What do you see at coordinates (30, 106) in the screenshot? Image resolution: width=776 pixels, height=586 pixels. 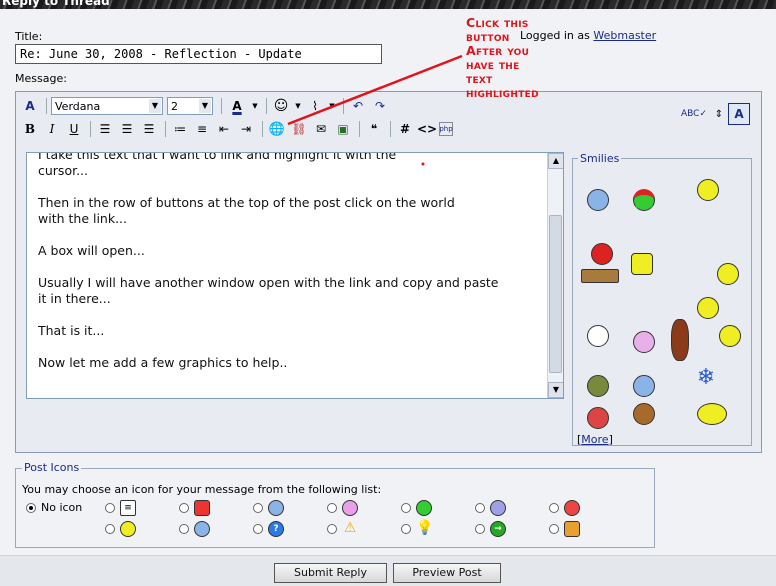 I see `remove-format-icon: A` at bounding box center [30, 106].